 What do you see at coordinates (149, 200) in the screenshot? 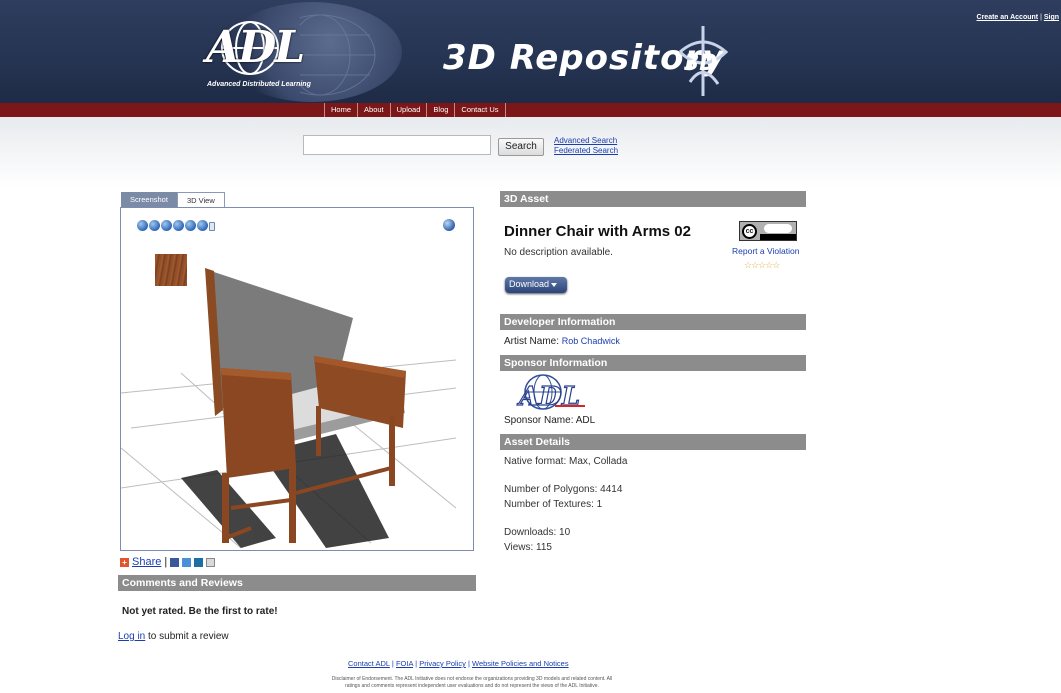
I see `tab-screenshot: Screenshot` at bounding box center [149, 200].